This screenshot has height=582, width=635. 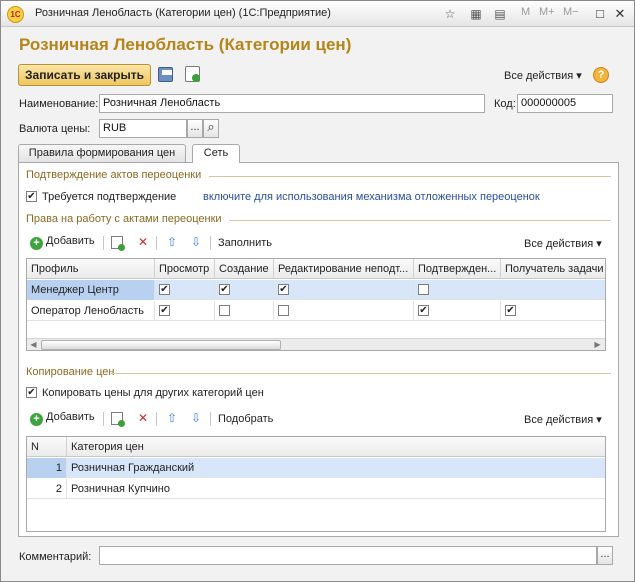 What do you see at coordinates (510, 310) in the screenshot?
I see `recipient-checkbox: ✔` at bounding box center [510, 310].